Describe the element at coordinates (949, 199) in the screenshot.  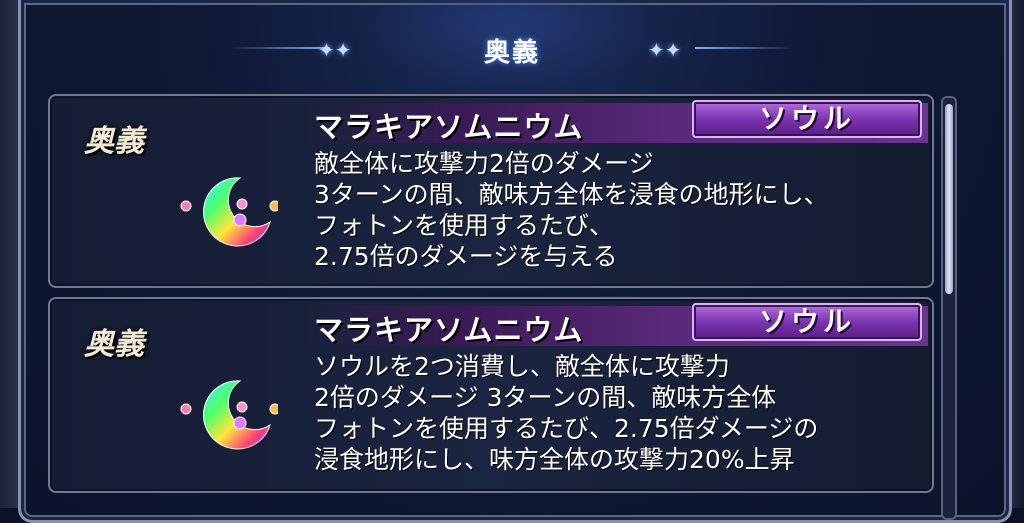
I see `scroll-thumb` at that location.